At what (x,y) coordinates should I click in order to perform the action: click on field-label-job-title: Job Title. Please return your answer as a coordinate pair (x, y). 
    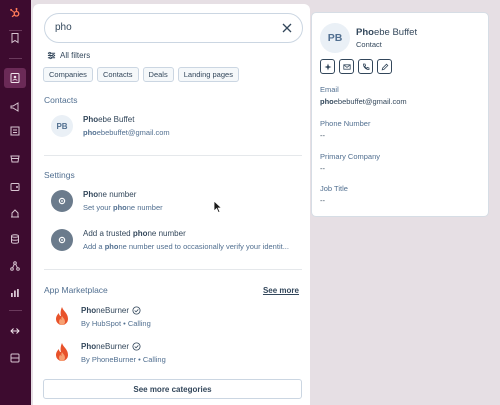
    Looking at the image, I should click on (334, 188).